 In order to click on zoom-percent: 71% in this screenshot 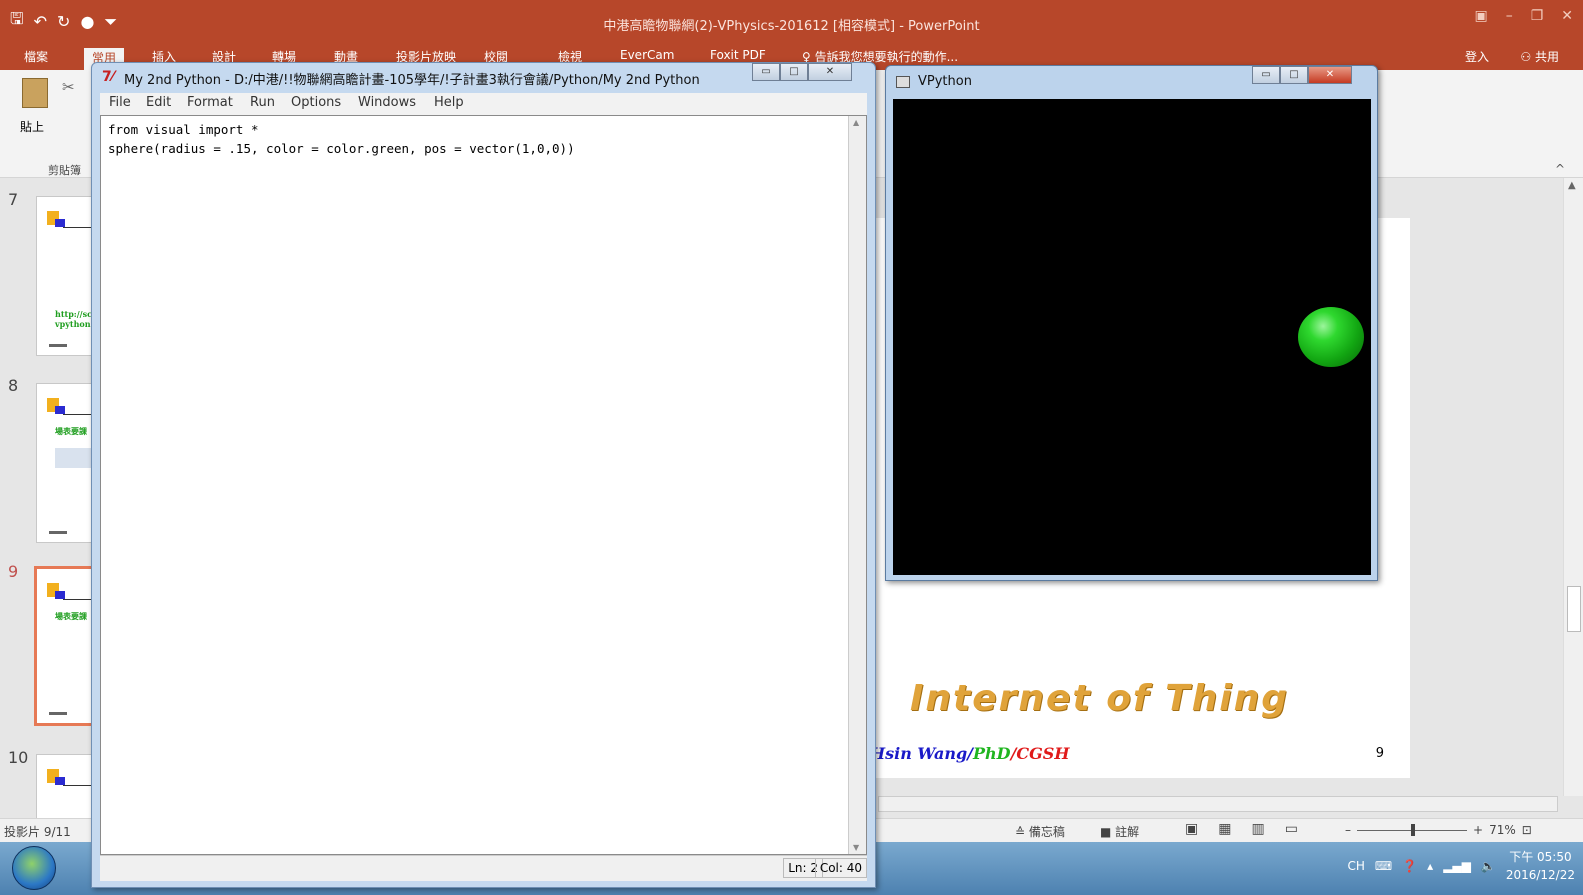, I will do `click(1502, 830)`.